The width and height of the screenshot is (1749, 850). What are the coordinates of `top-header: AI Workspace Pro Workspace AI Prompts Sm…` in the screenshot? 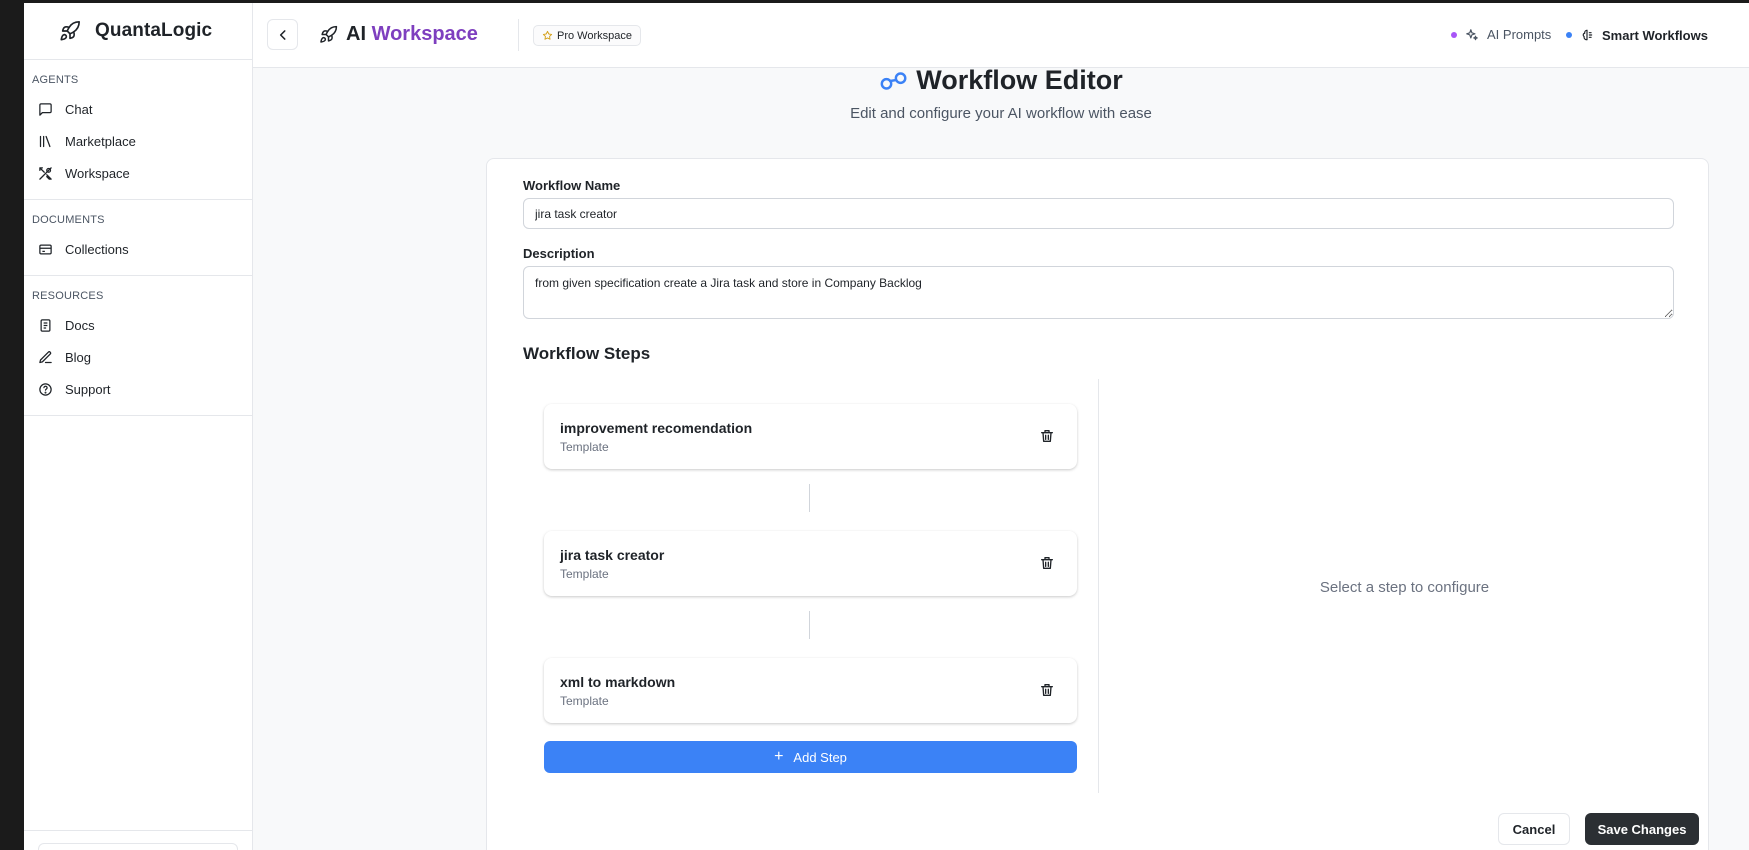 It's located at (1001, 35).